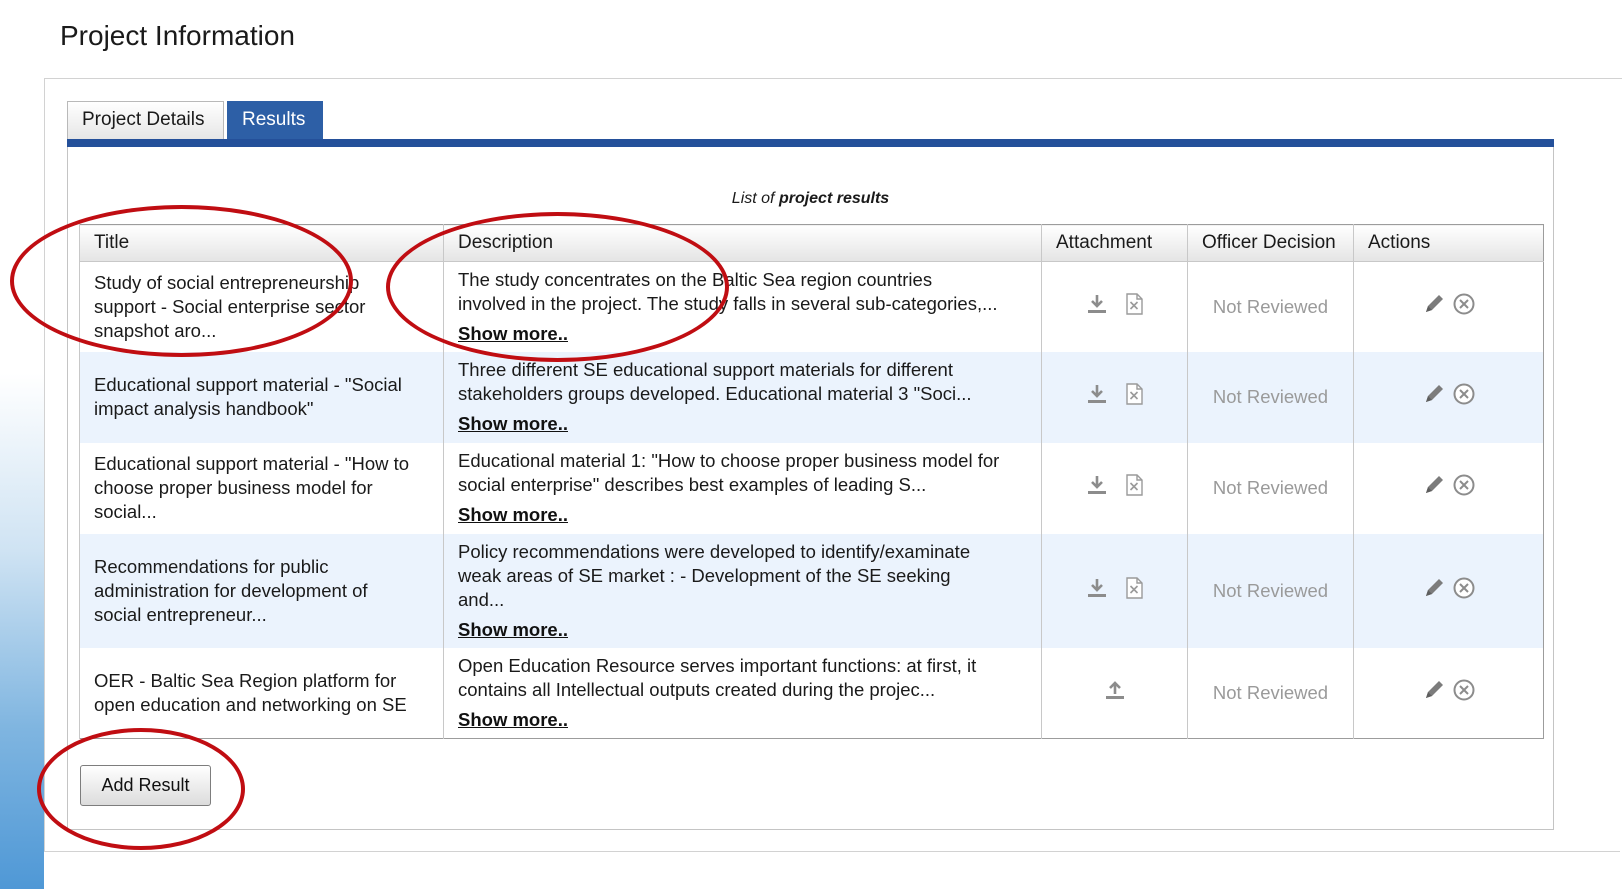 This screenshot has width=1622, height=889. What do you see at coordinates (250, 704) in the screenshot?
I see `title-line: open education and networking on SE` at bounding box center [250, 704].